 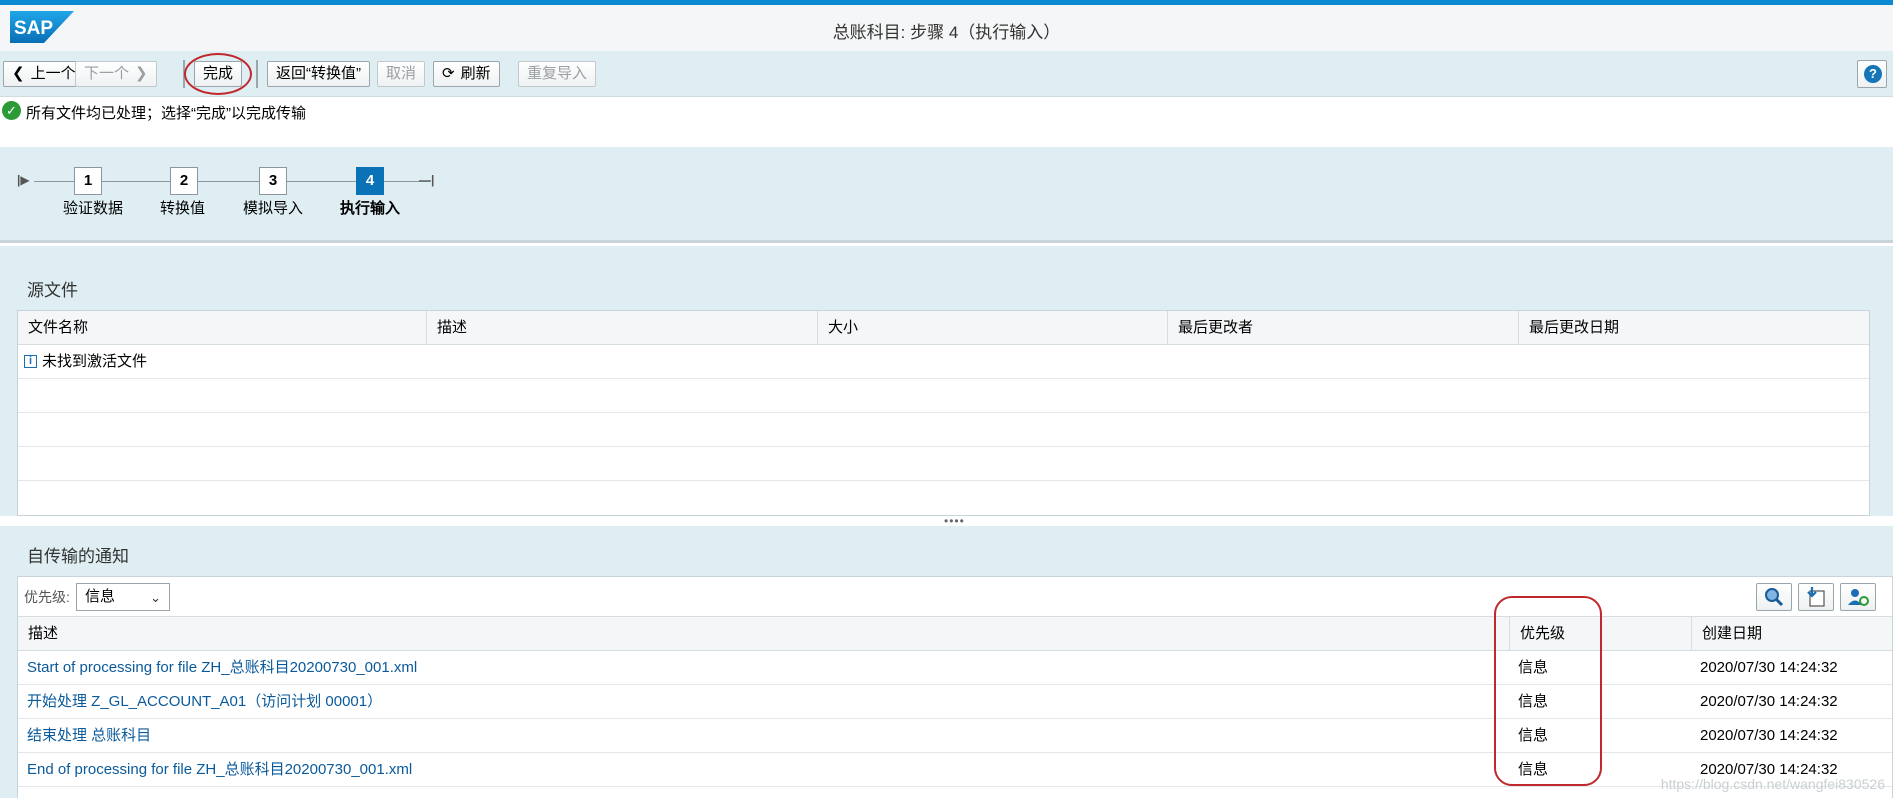 I want to click on step-3-label: 模拟导入, so click(x=273, y=207).